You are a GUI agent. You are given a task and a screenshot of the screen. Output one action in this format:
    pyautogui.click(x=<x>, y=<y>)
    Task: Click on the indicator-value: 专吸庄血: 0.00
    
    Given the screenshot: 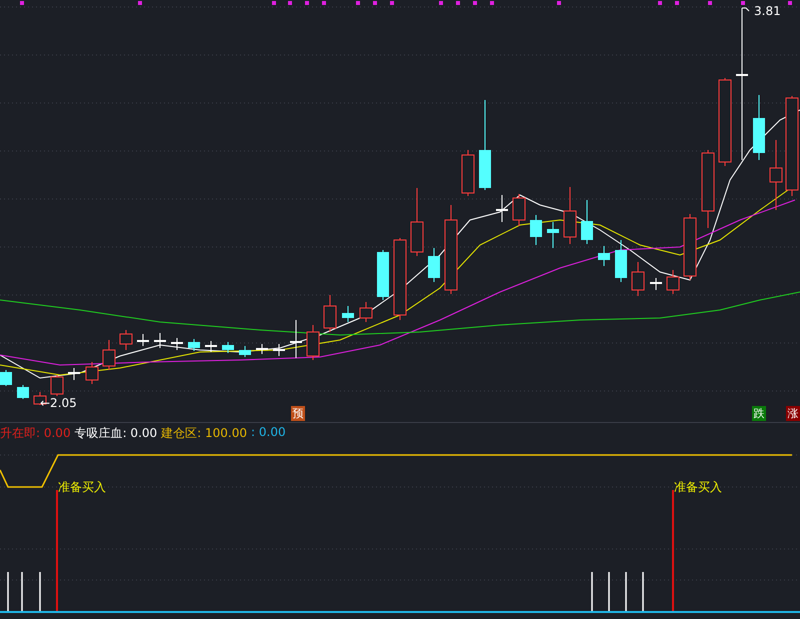 What is the action you would take?
    pyautogui.click(x=116, y=433)
    